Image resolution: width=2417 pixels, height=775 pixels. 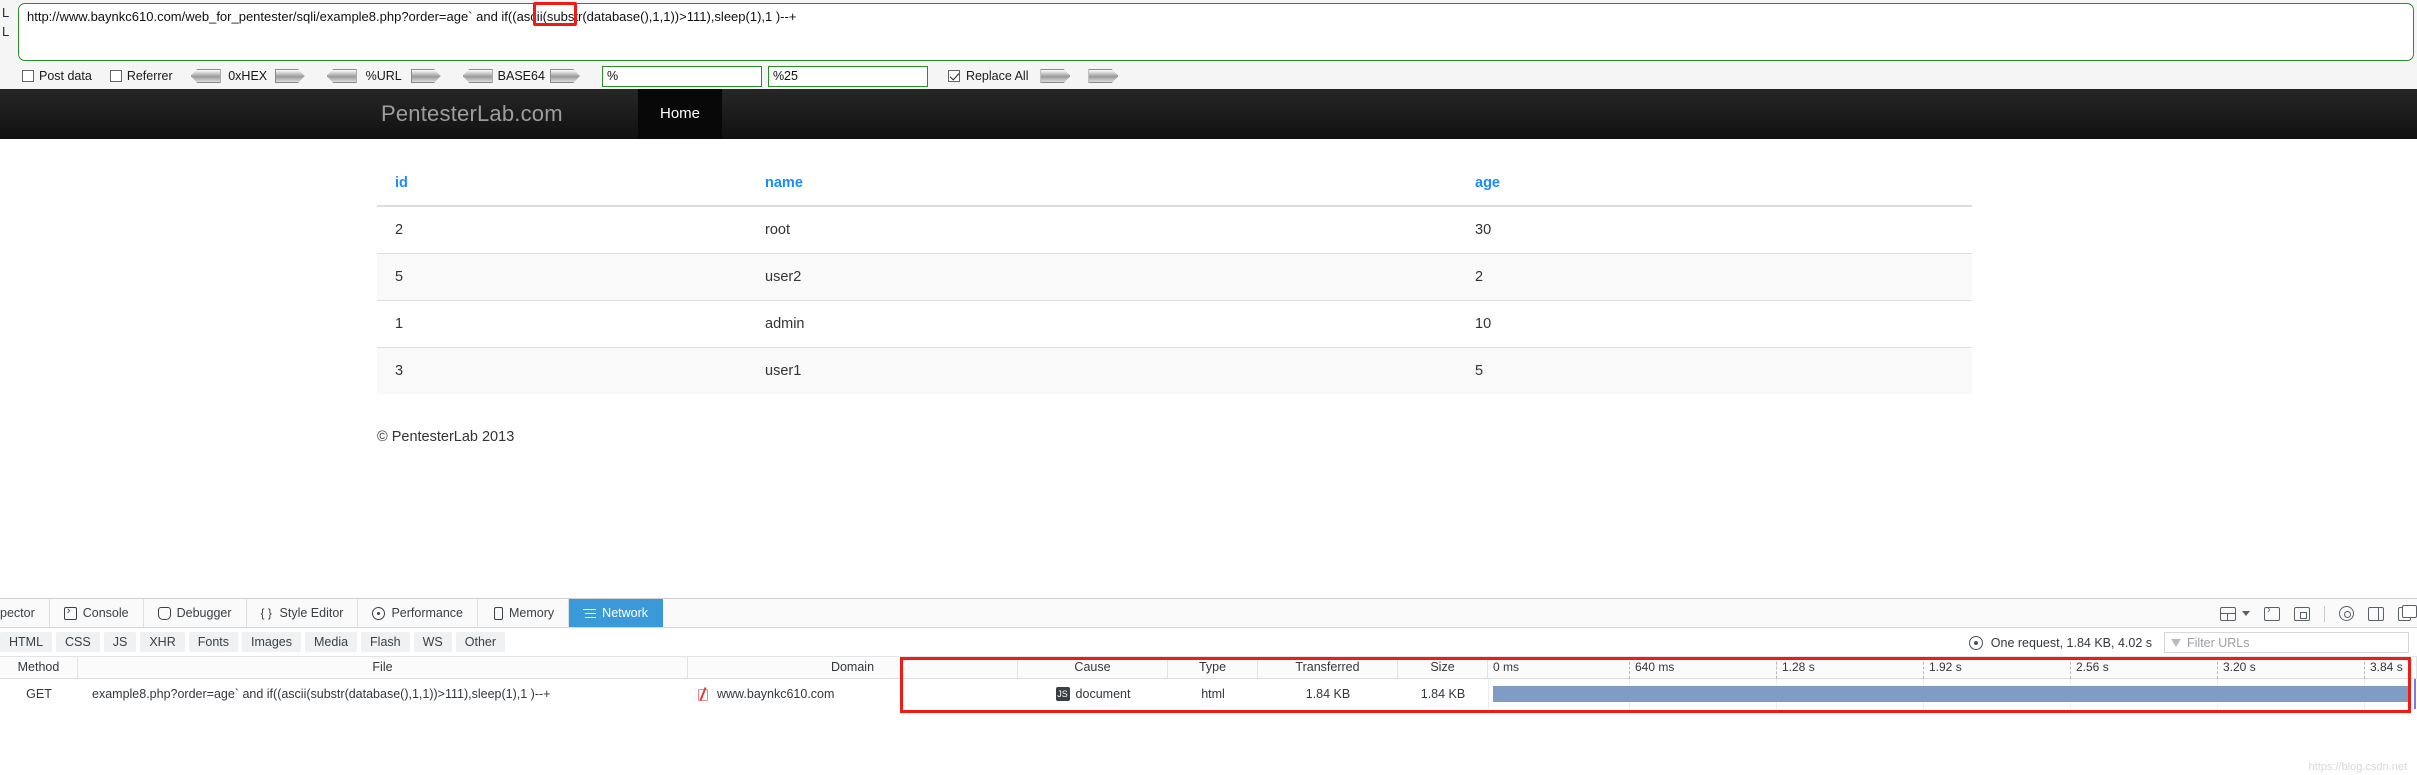 I want to click on cell-id: 2, so click(x=562, y=229).